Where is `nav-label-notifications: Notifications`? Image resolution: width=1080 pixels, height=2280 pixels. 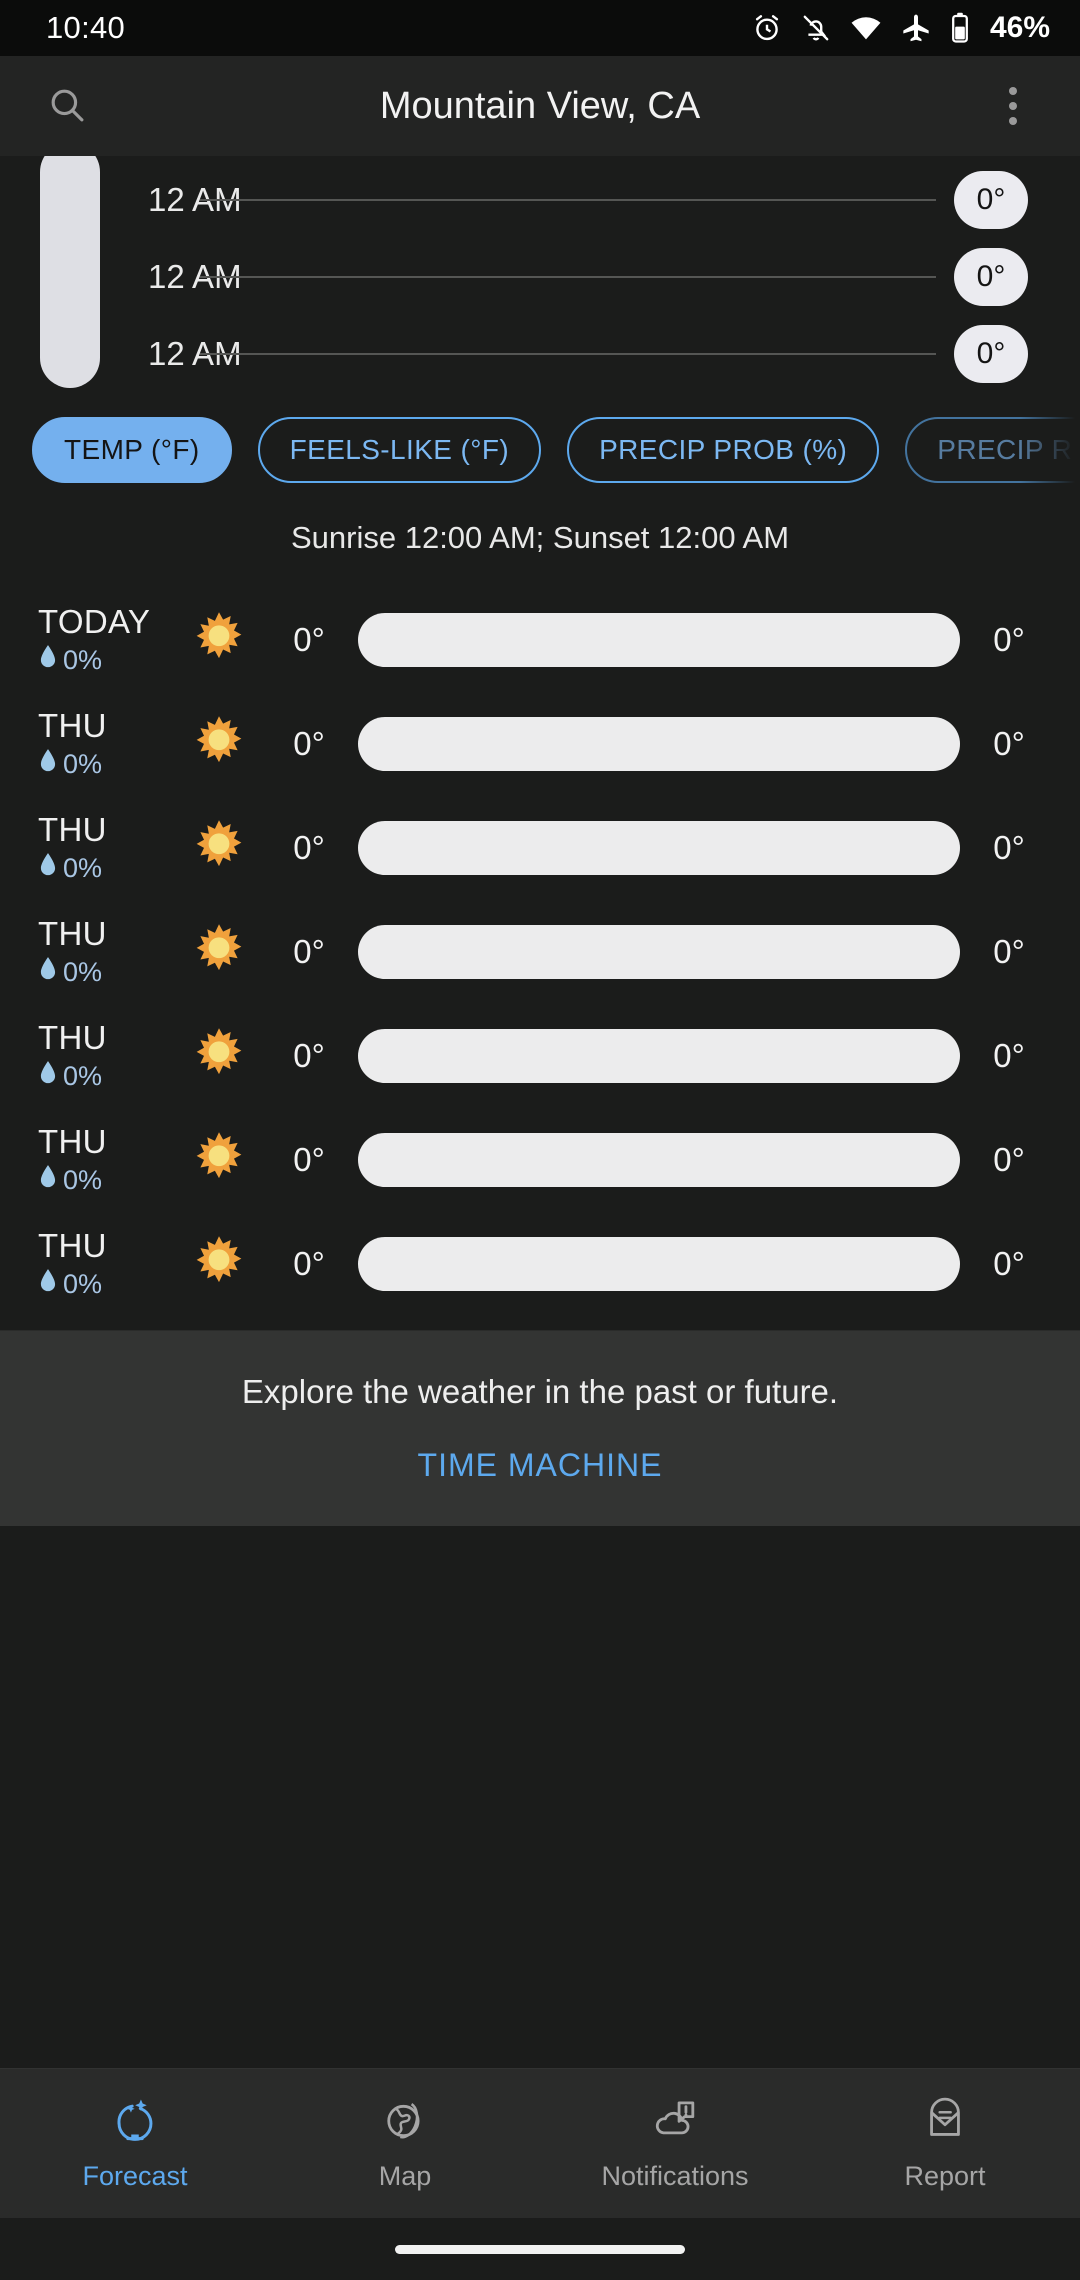 nav-label-notifications: Notifications is located at coordinates (675, 2175).